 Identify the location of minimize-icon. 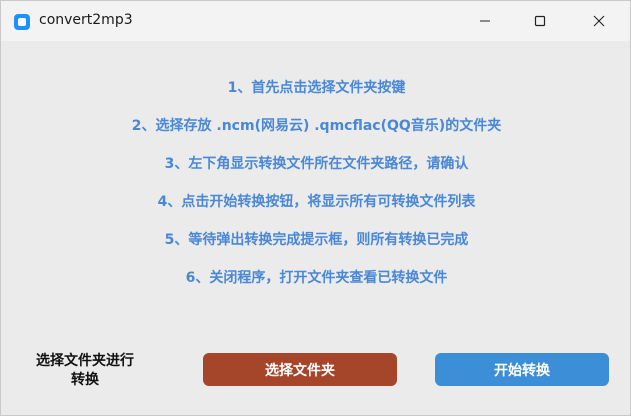
(485, 21).